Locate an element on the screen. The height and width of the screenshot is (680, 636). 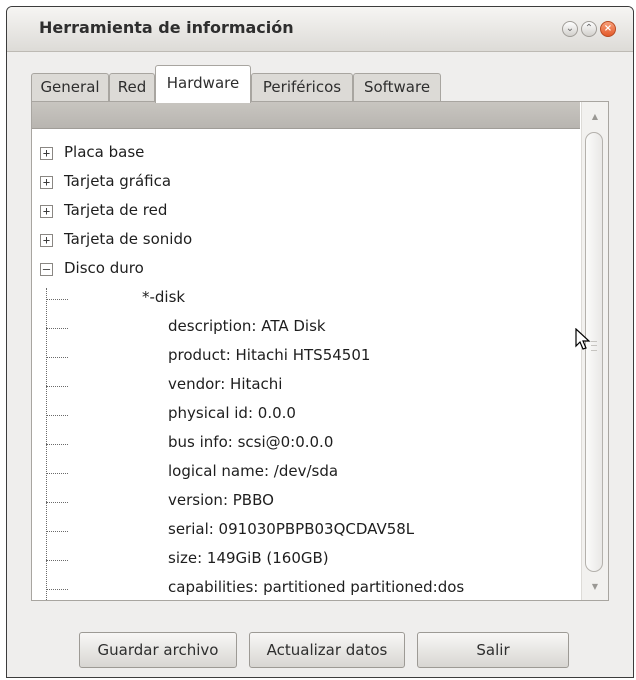
refresh-data-button: Actualizar datos is located at coordinates (327, 650).